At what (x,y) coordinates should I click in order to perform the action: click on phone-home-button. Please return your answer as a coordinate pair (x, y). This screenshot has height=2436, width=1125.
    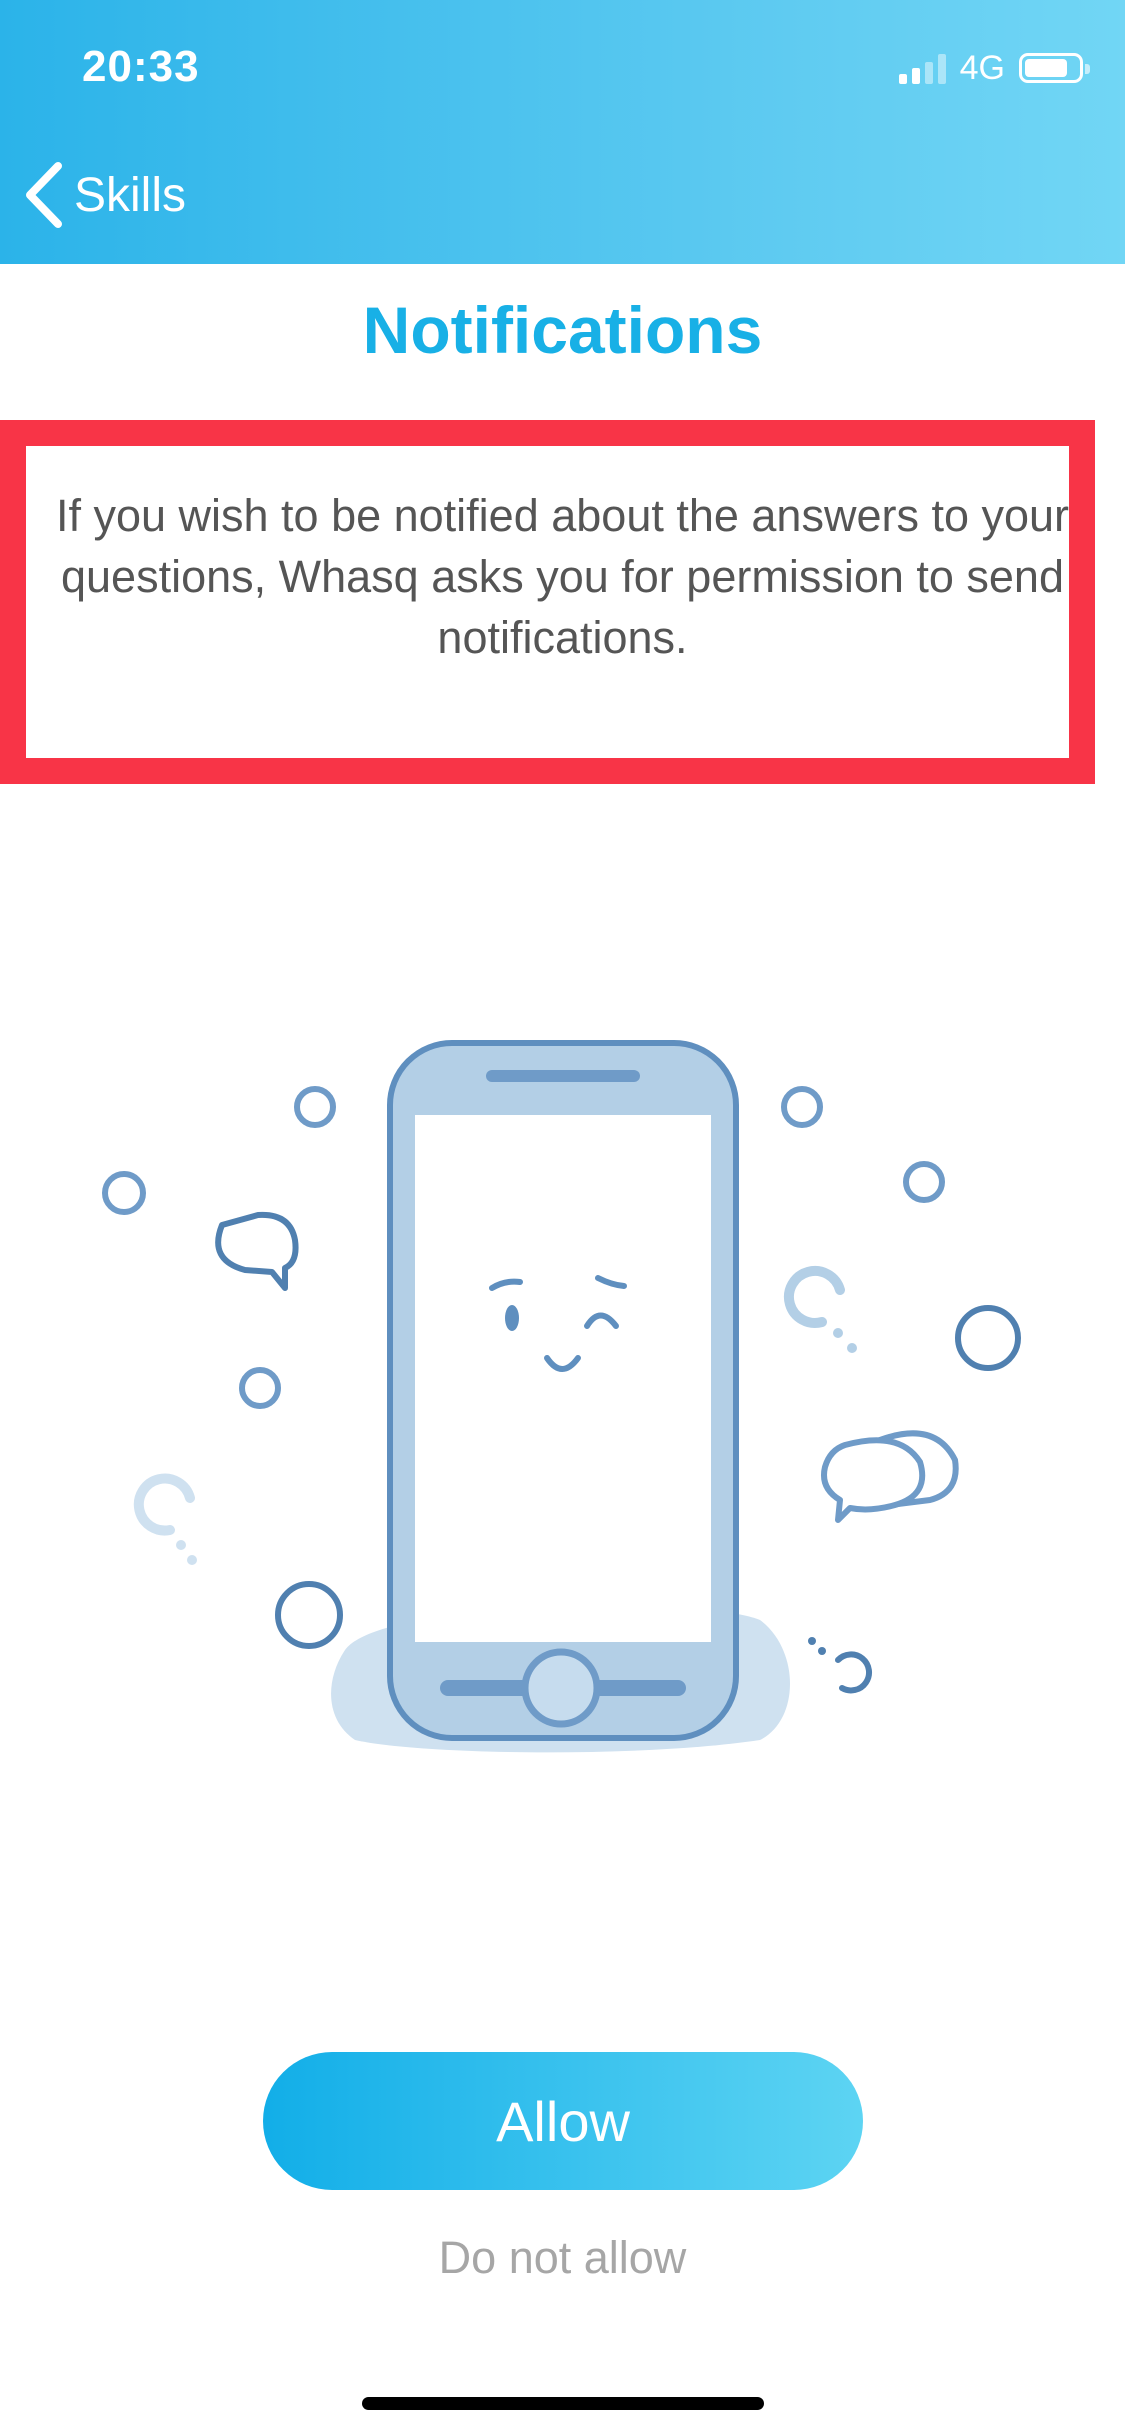
    Looking at the image, I should click on (561, 1688).